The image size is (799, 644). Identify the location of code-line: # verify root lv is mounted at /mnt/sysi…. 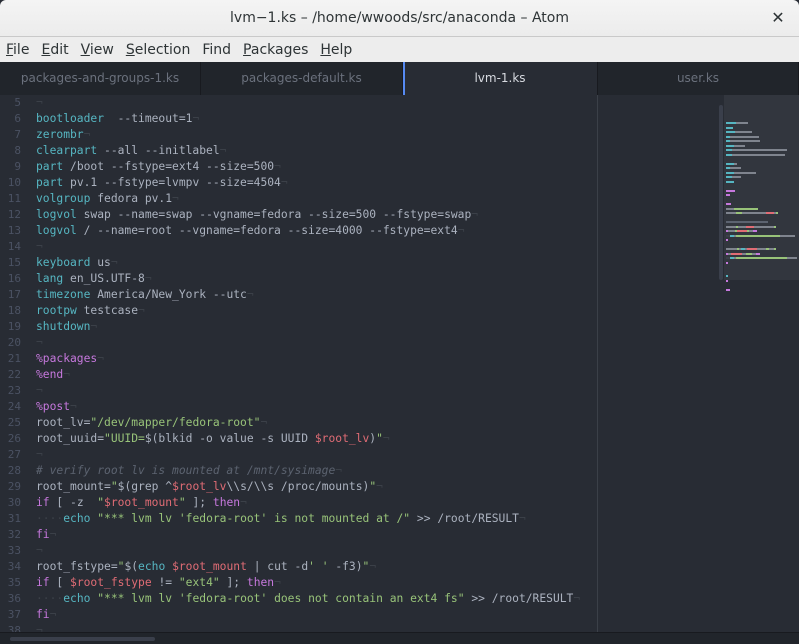
(308, 471).